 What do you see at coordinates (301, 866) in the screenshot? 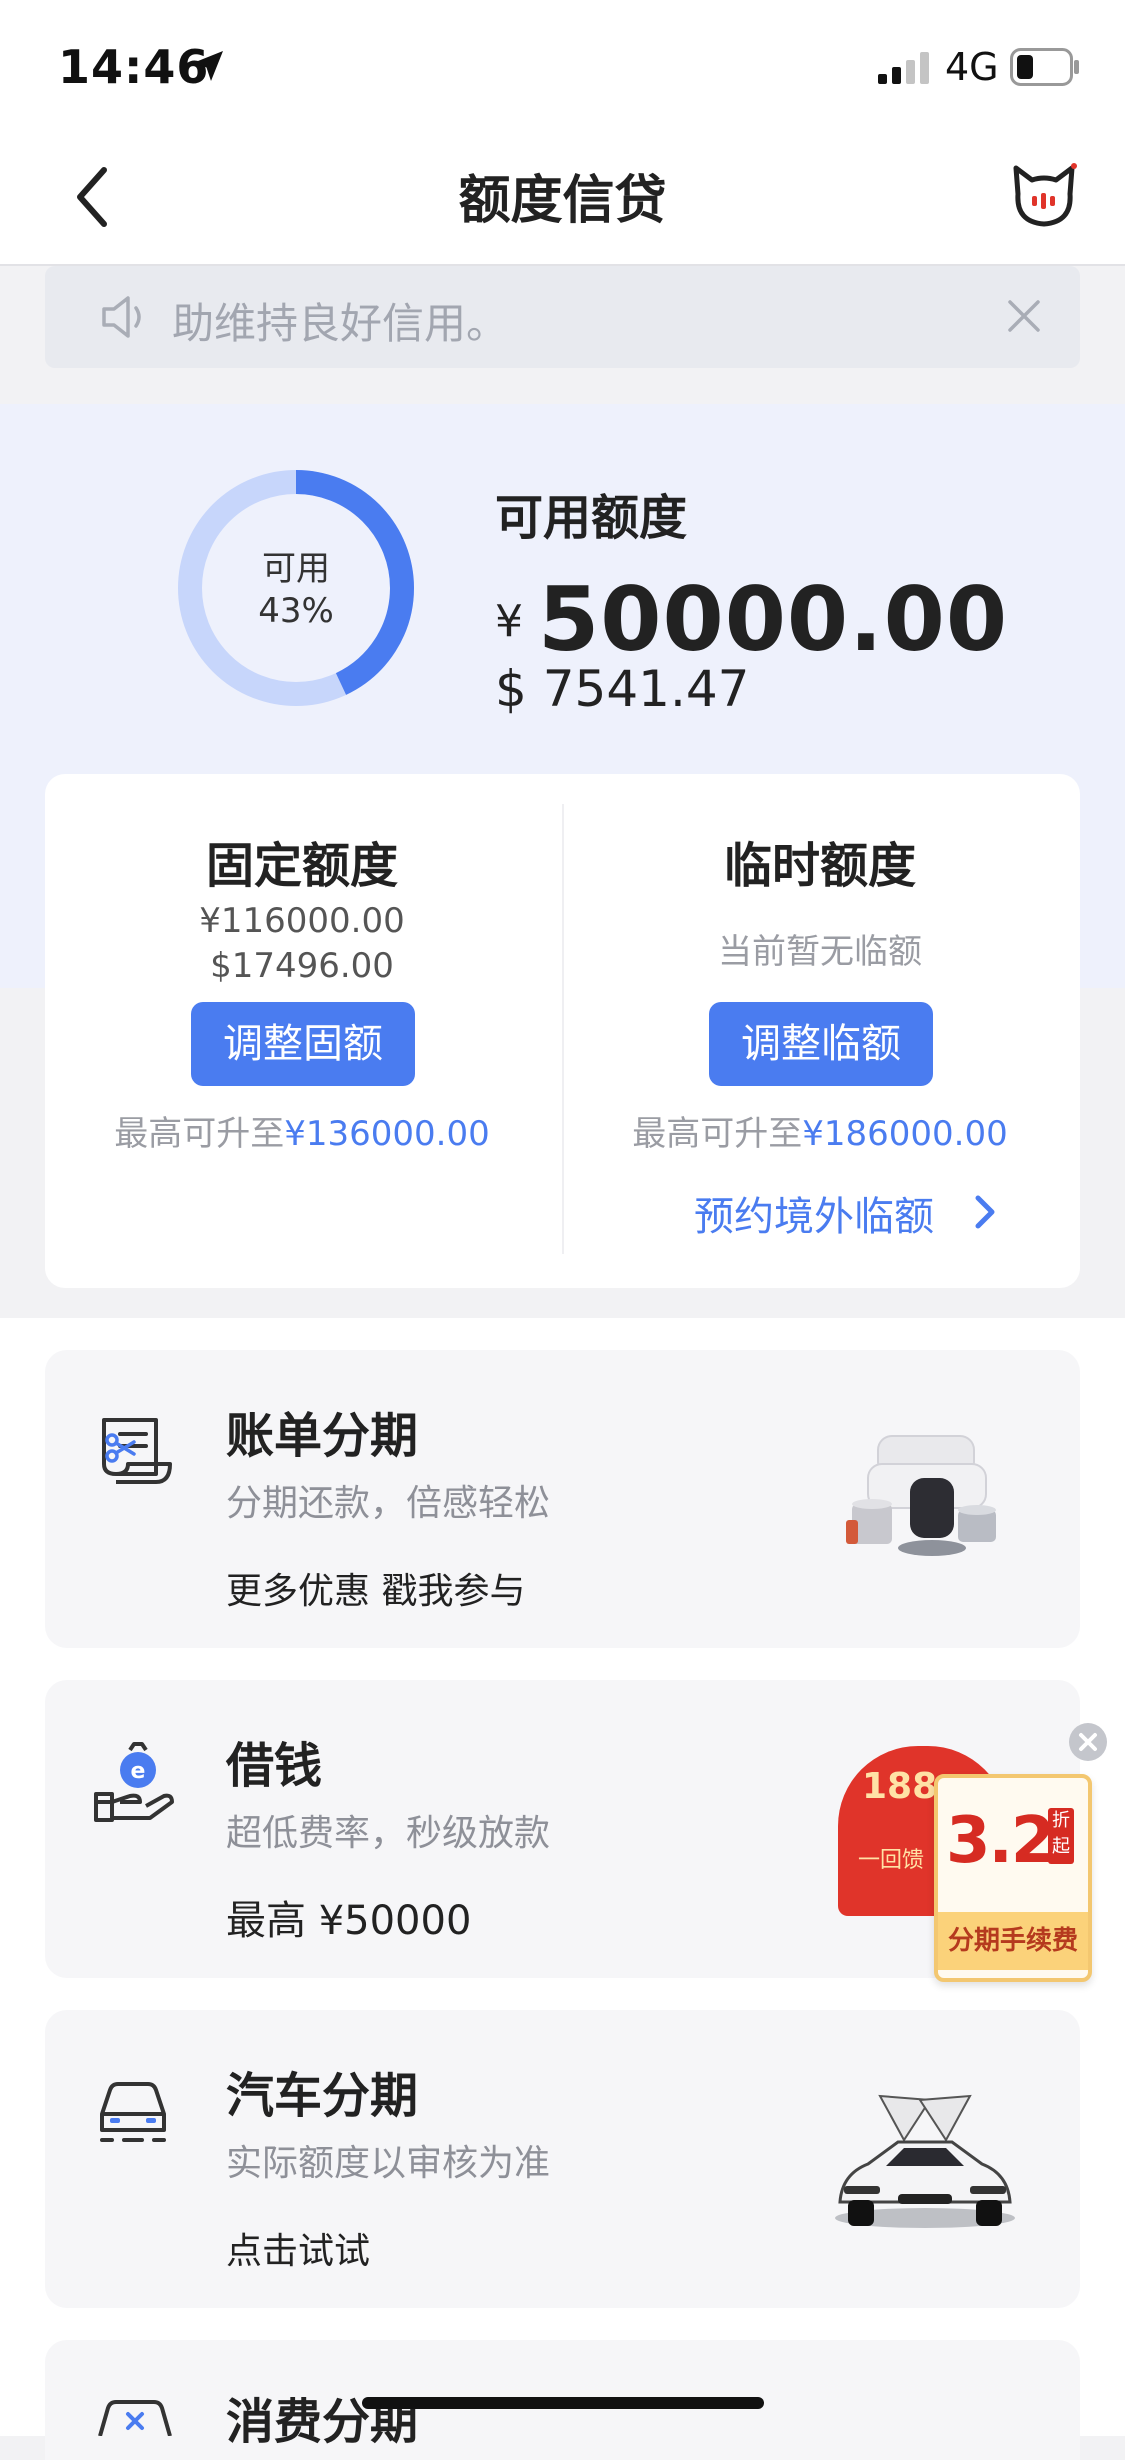
I see `fixed-quota-title: 固定额度` at bounding box center [301, 866].